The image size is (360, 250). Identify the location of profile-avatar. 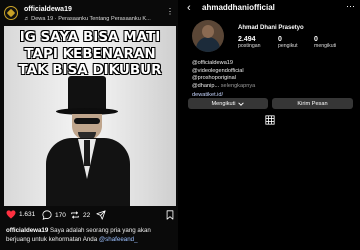
(208, 36).